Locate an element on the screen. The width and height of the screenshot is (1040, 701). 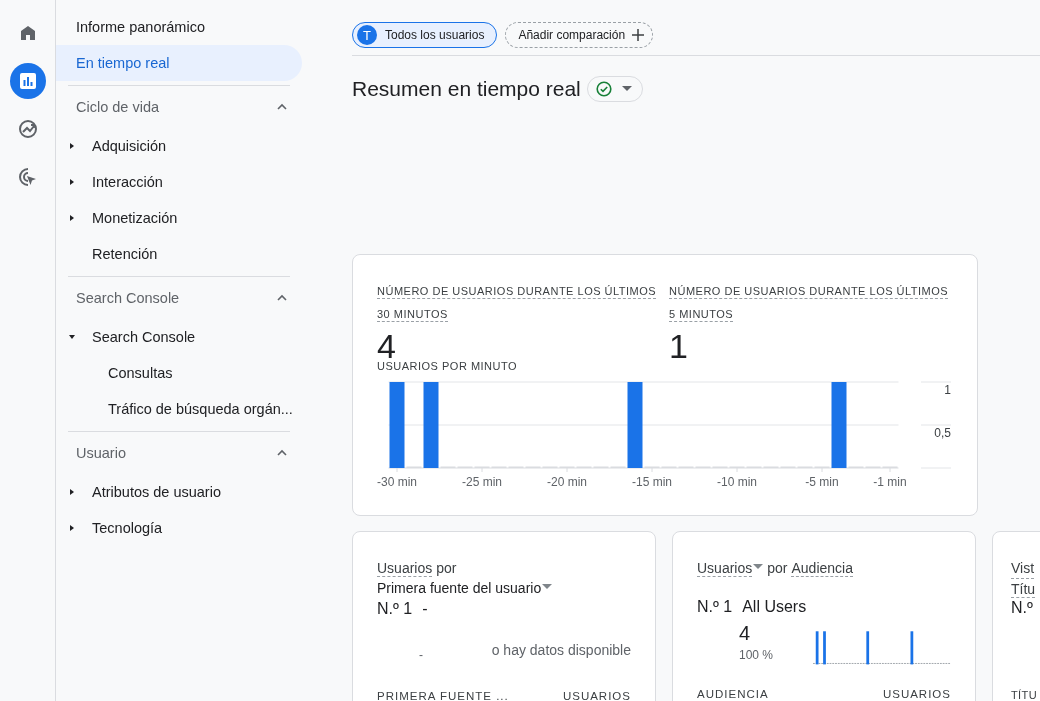
metric-selector: Vist is located at coordinates (1023, 568).